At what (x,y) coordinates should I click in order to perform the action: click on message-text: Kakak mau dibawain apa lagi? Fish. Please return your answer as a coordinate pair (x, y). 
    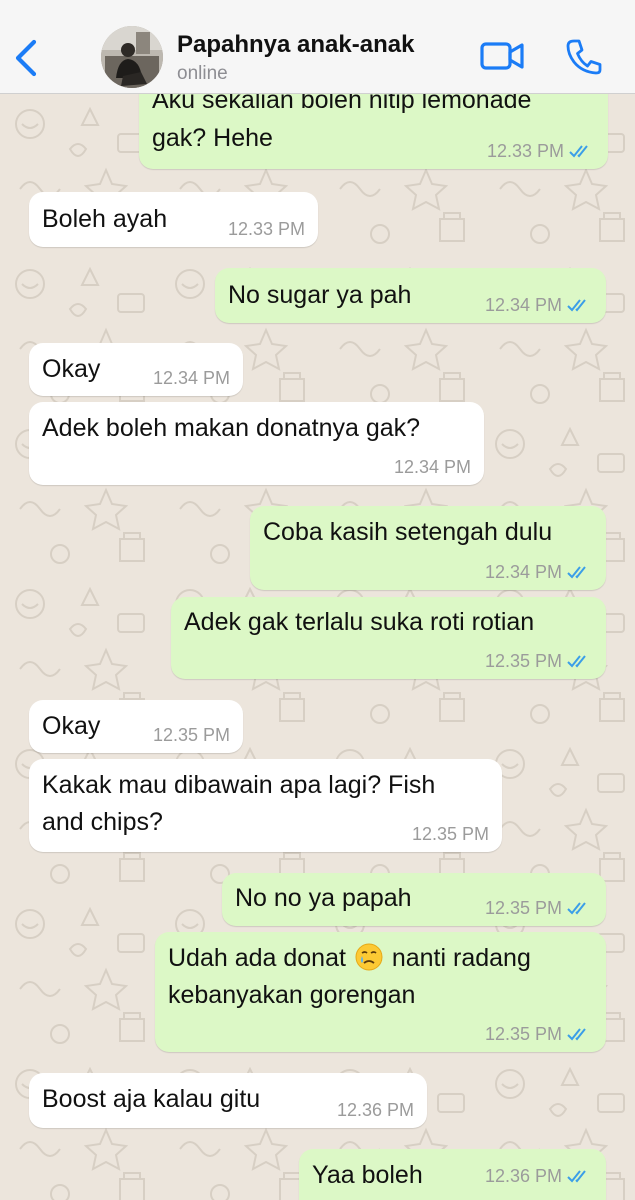
    Looking at the image, I should click on (239, 785).